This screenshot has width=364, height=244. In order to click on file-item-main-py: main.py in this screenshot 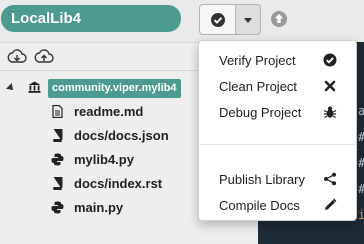, I will do `click(86, 207)`.